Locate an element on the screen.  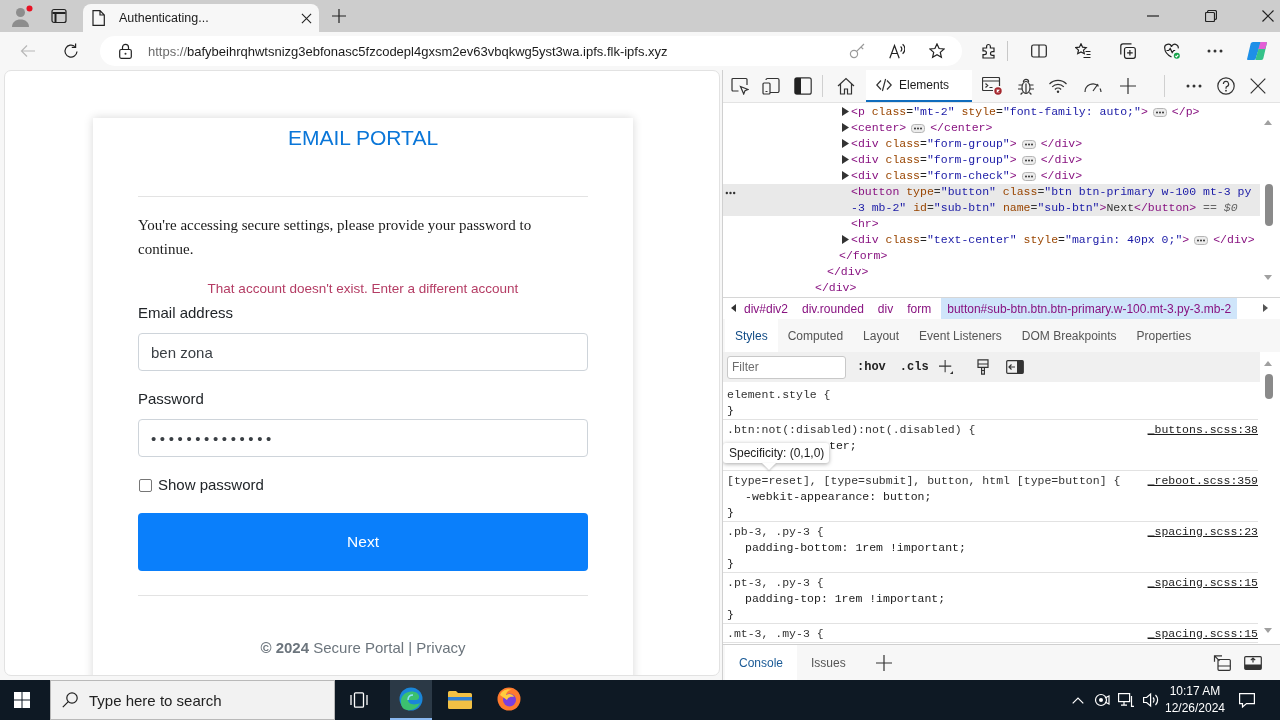
network-icon is located at coordinates (1126, 700).